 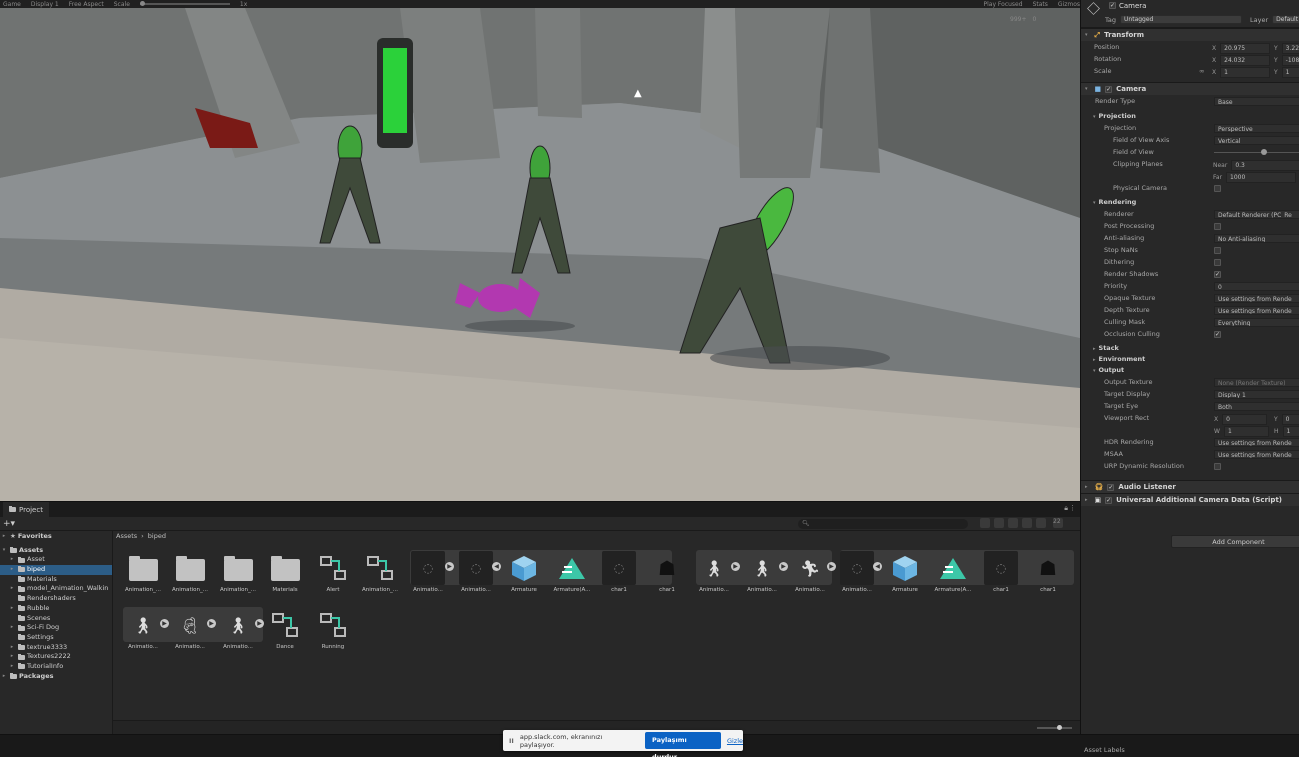 What do you see at coordinates (1217, 188) in the screenshot?
I see `physical-camera-checkbox` at bounding box center [1217, 188].